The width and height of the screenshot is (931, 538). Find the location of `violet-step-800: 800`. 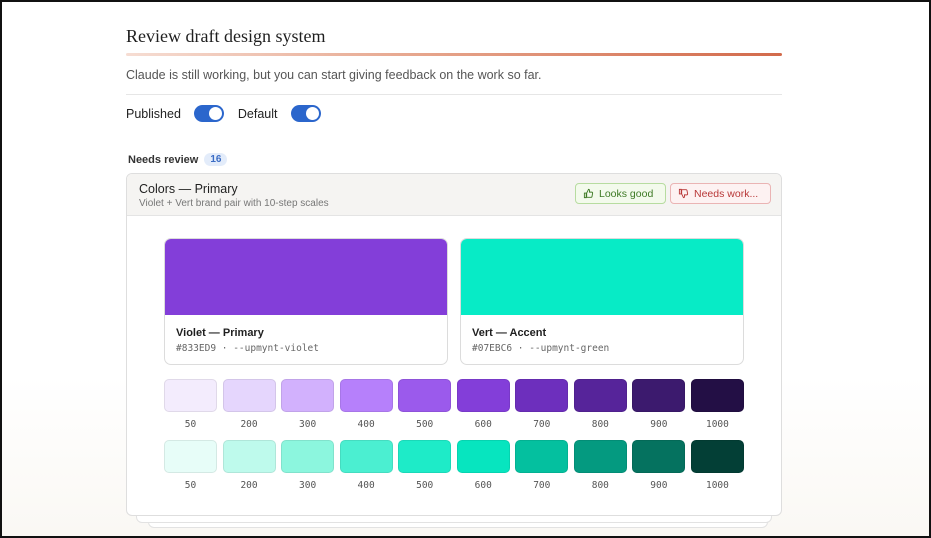

violet-step-800: 800 is located at coordinates (600, 404).